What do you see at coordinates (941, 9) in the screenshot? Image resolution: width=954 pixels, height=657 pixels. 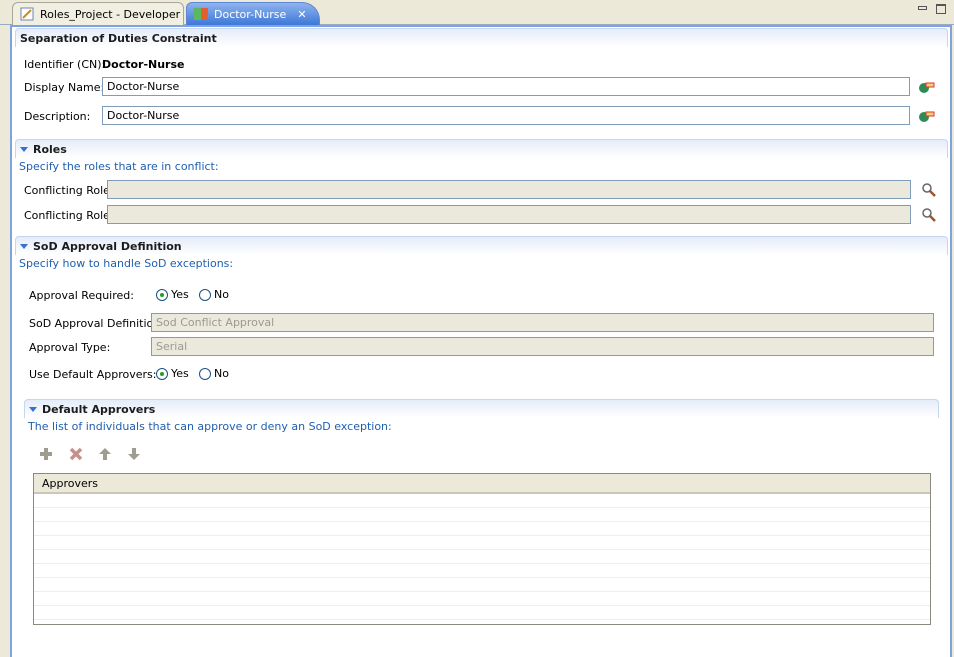 I see `maximize-button` at bounding box center [941, 9].